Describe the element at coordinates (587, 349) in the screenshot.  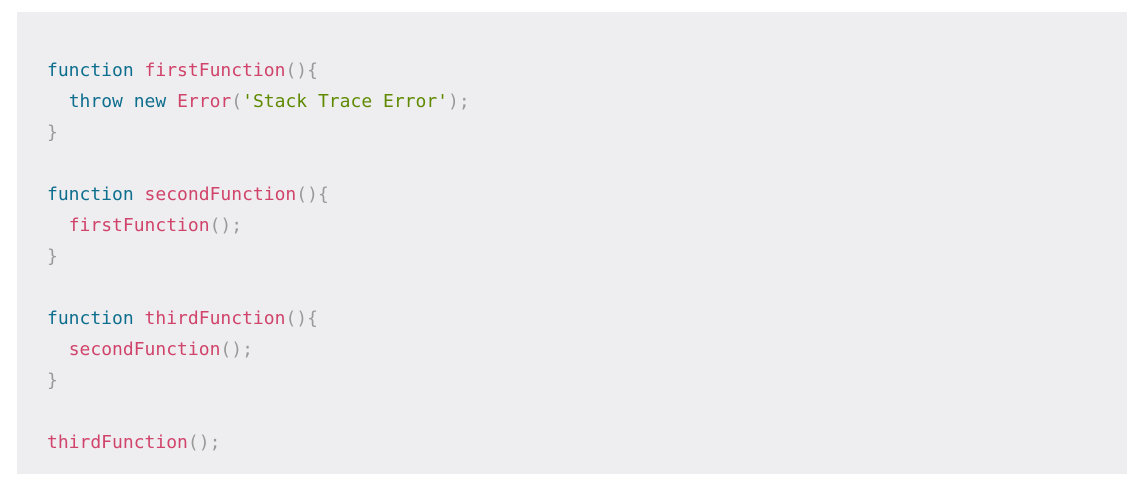
I see `code-line: secondFunction();` at that location.